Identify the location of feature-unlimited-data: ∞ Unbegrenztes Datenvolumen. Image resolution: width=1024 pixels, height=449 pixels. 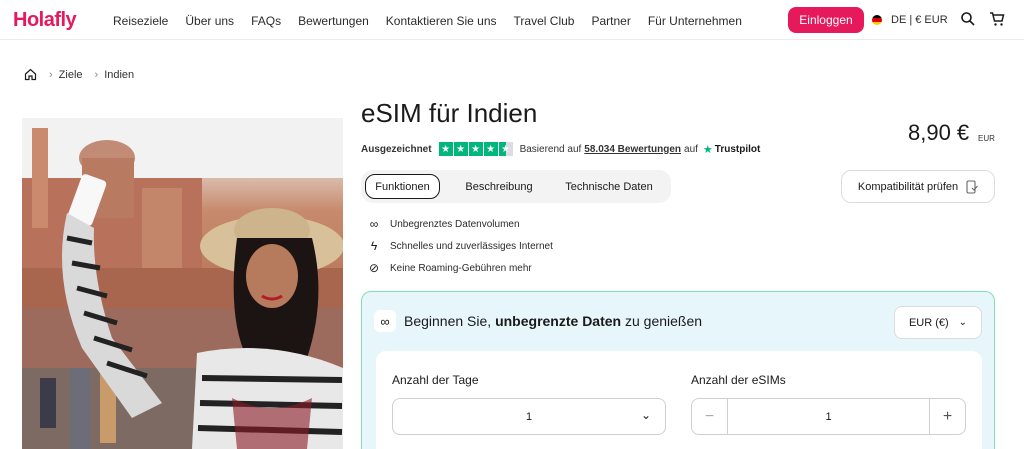
(443, 224).